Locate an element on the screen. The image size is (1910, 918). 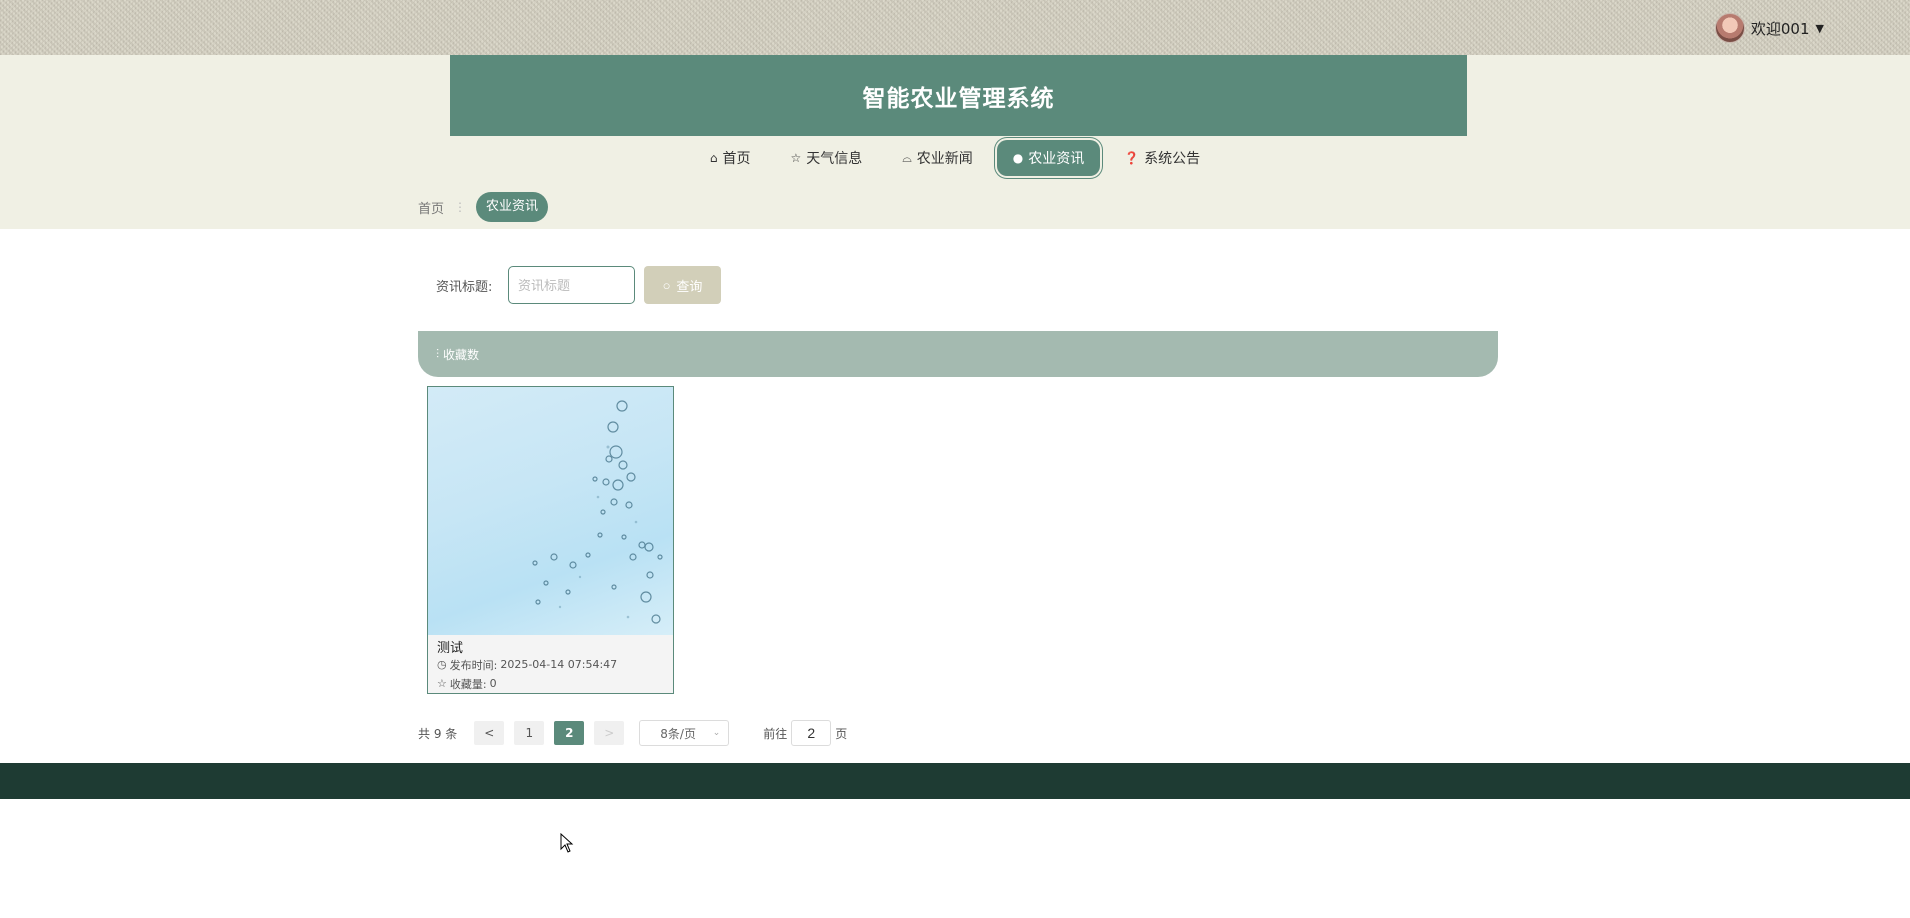
nav-item-notice: ❓ 系统公告 is located at coordinates (1162, 158).